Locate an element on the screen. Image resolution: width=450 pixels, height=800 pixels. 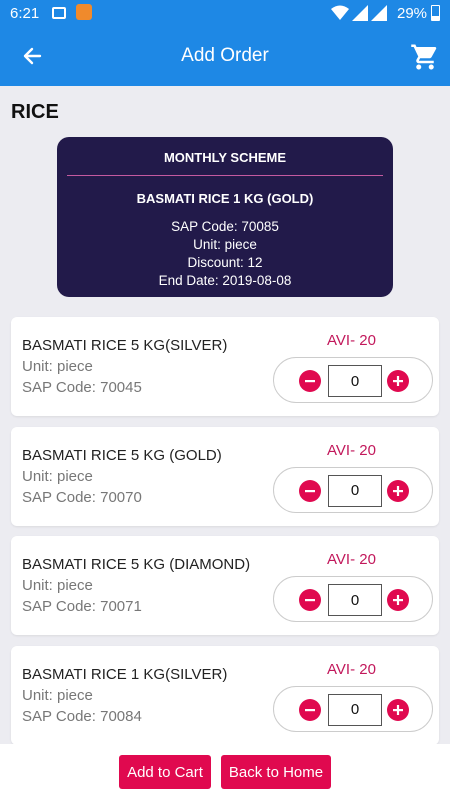
back-to-home-button: Back to Home is located at coordinates (276, 772).